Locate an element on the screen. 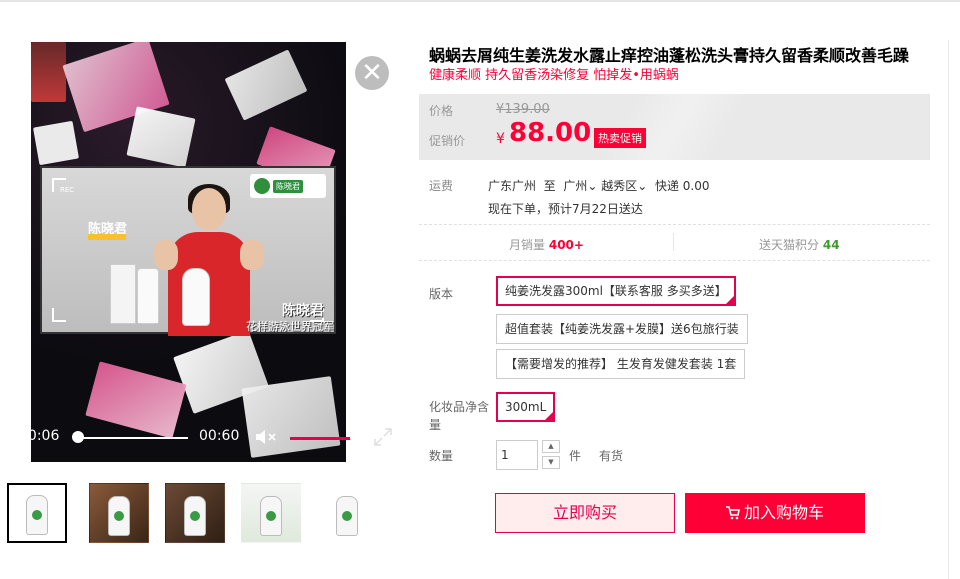 The height and width of the screenshot is (579, 960). duration: 00:60 is located at coordinates (219, 436).